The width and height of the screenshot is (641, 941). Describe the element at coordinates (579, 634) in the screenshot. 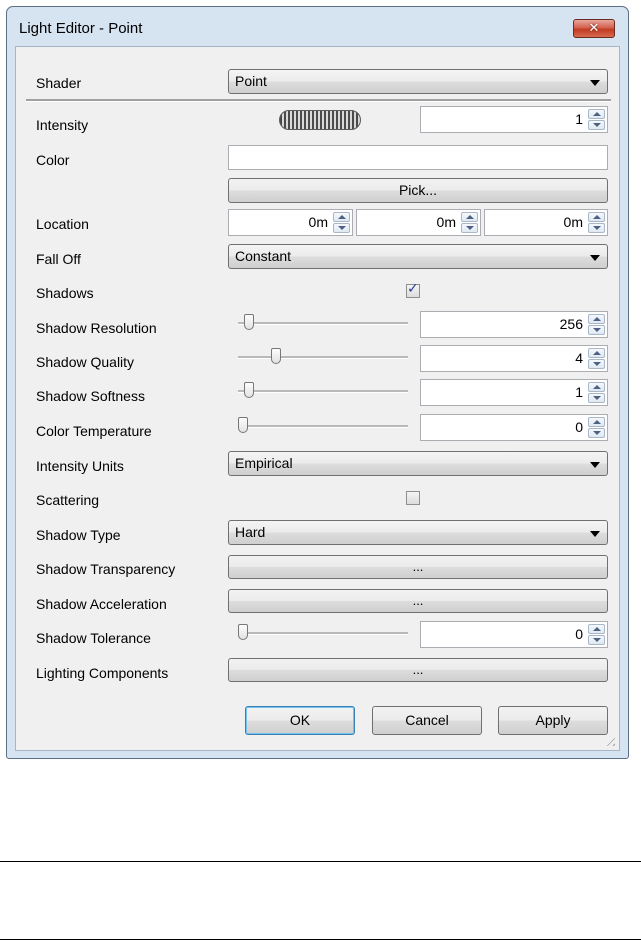

I see `shadow-tolerance-value: 0` at that location.